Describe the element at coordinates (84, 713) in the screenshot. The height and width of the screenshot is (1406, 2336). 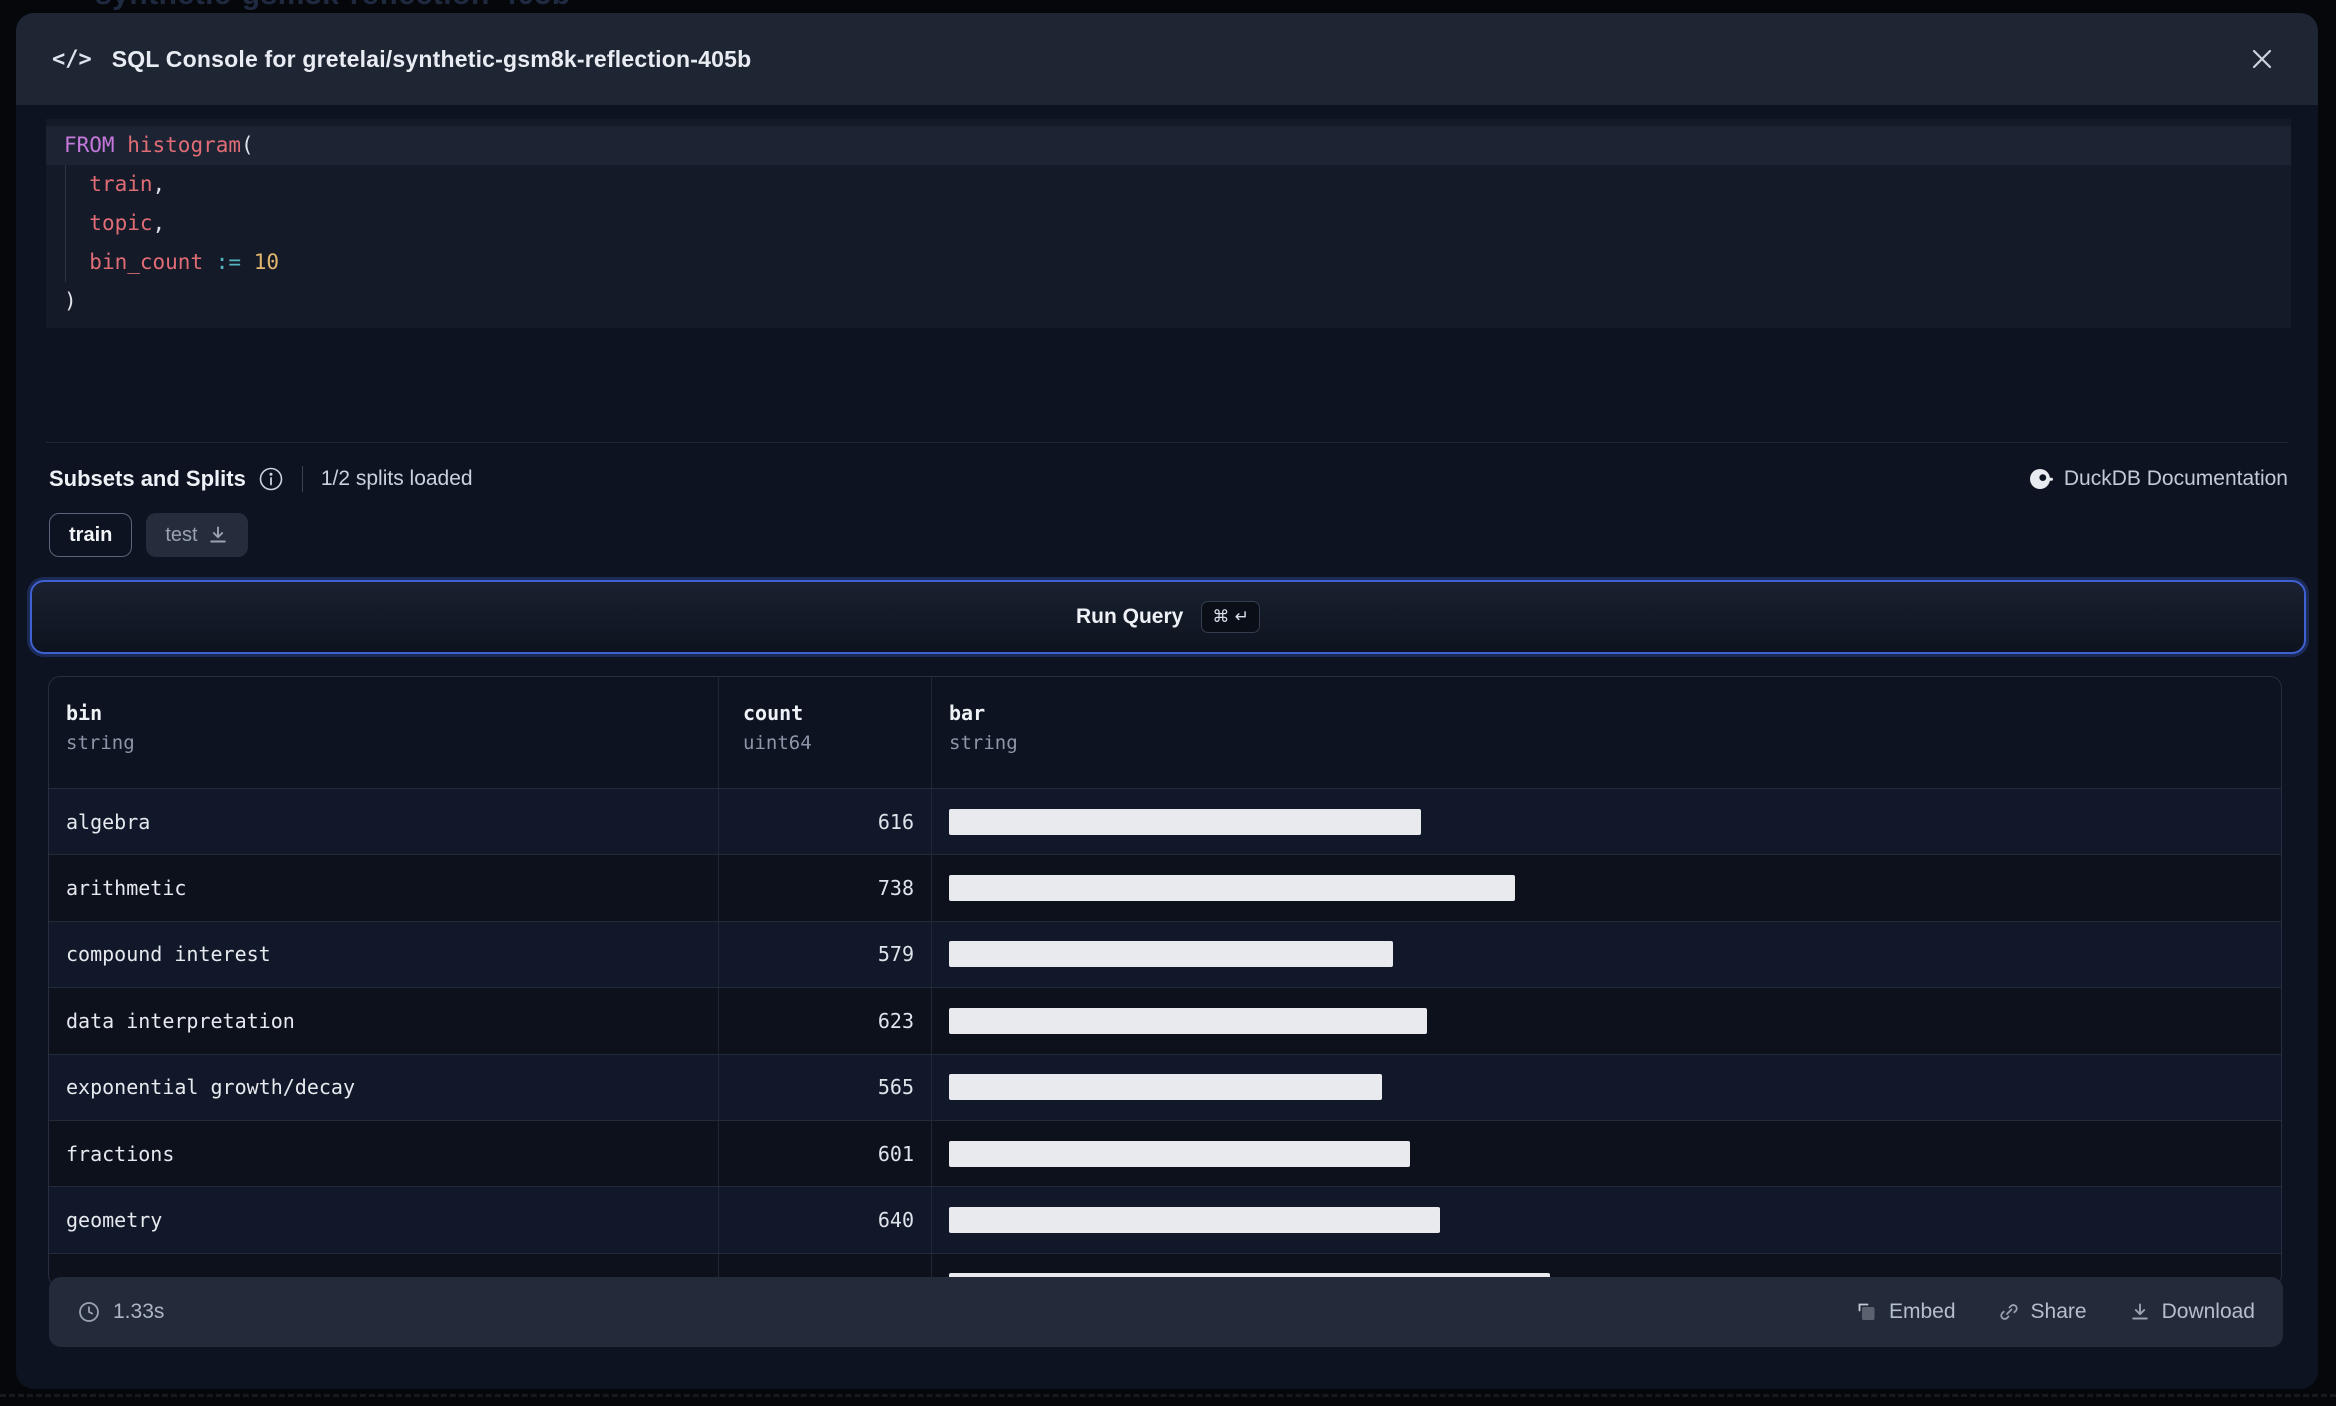
I see `column-name: bin` at that location.